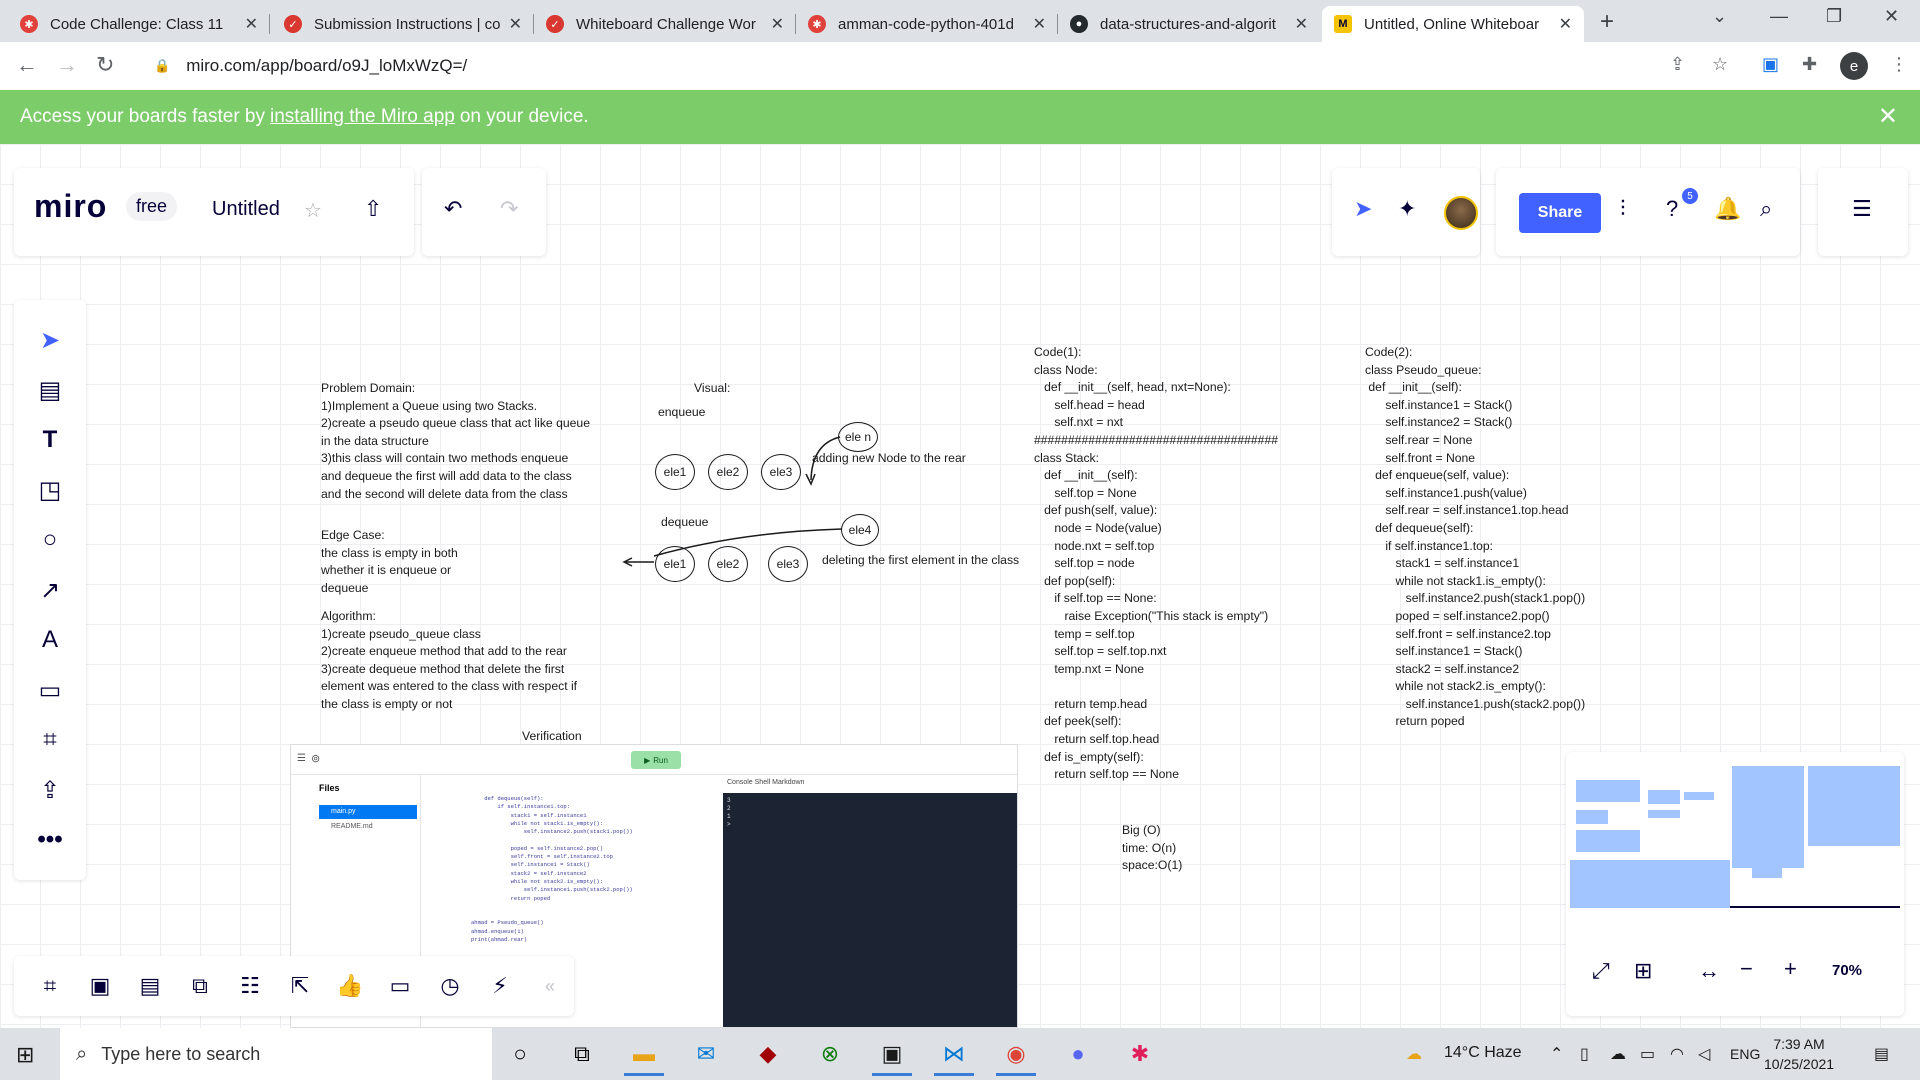 This screenshot has width=1920, height=1080. What do you see at coordinates (142, 116) in the screenshot?
I see `banner-prefix: Access your boards faster by` at bounding box center [142, 116].